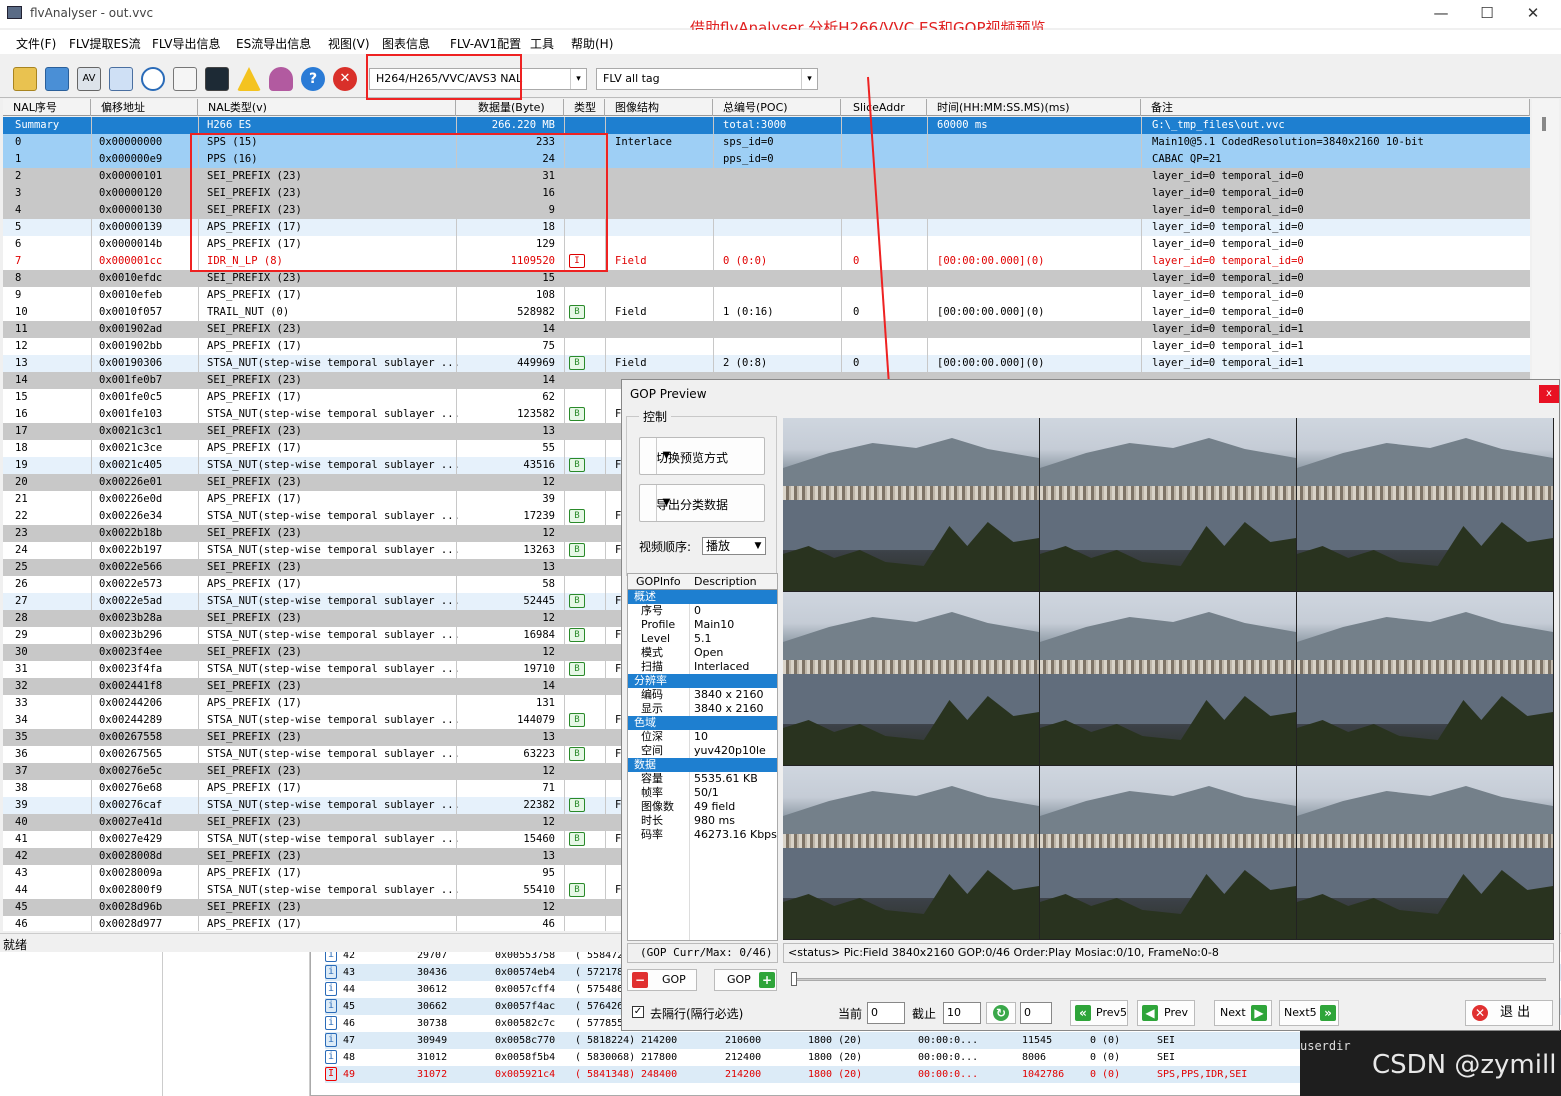 This screenshot has height=1096, width=1561. I want to click on cell-offset: 0x0010efdc, so click(131, 278).